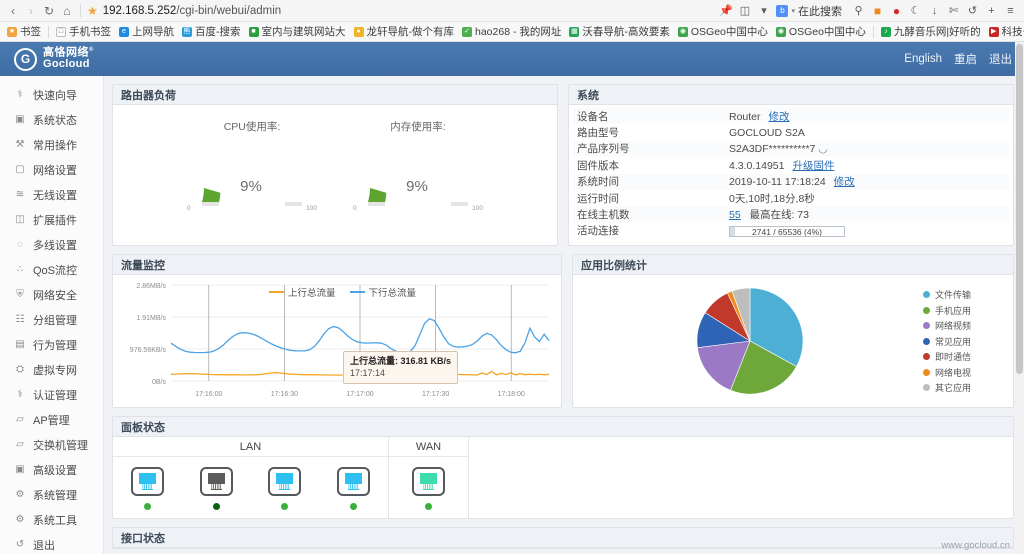 This screenshot has height=554, width=1024. I want to click on svg-text: 17:18:00, so click(511, 394).